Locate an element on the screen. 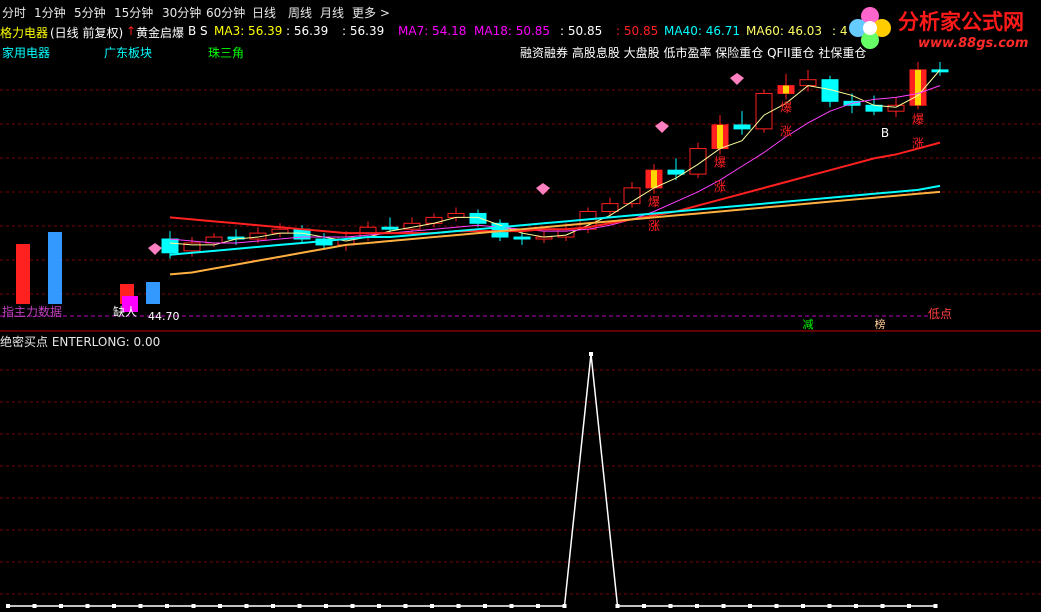 The image size is (1041, 612). zhang-label-1: 涨 is located at coordinates (720, 186).